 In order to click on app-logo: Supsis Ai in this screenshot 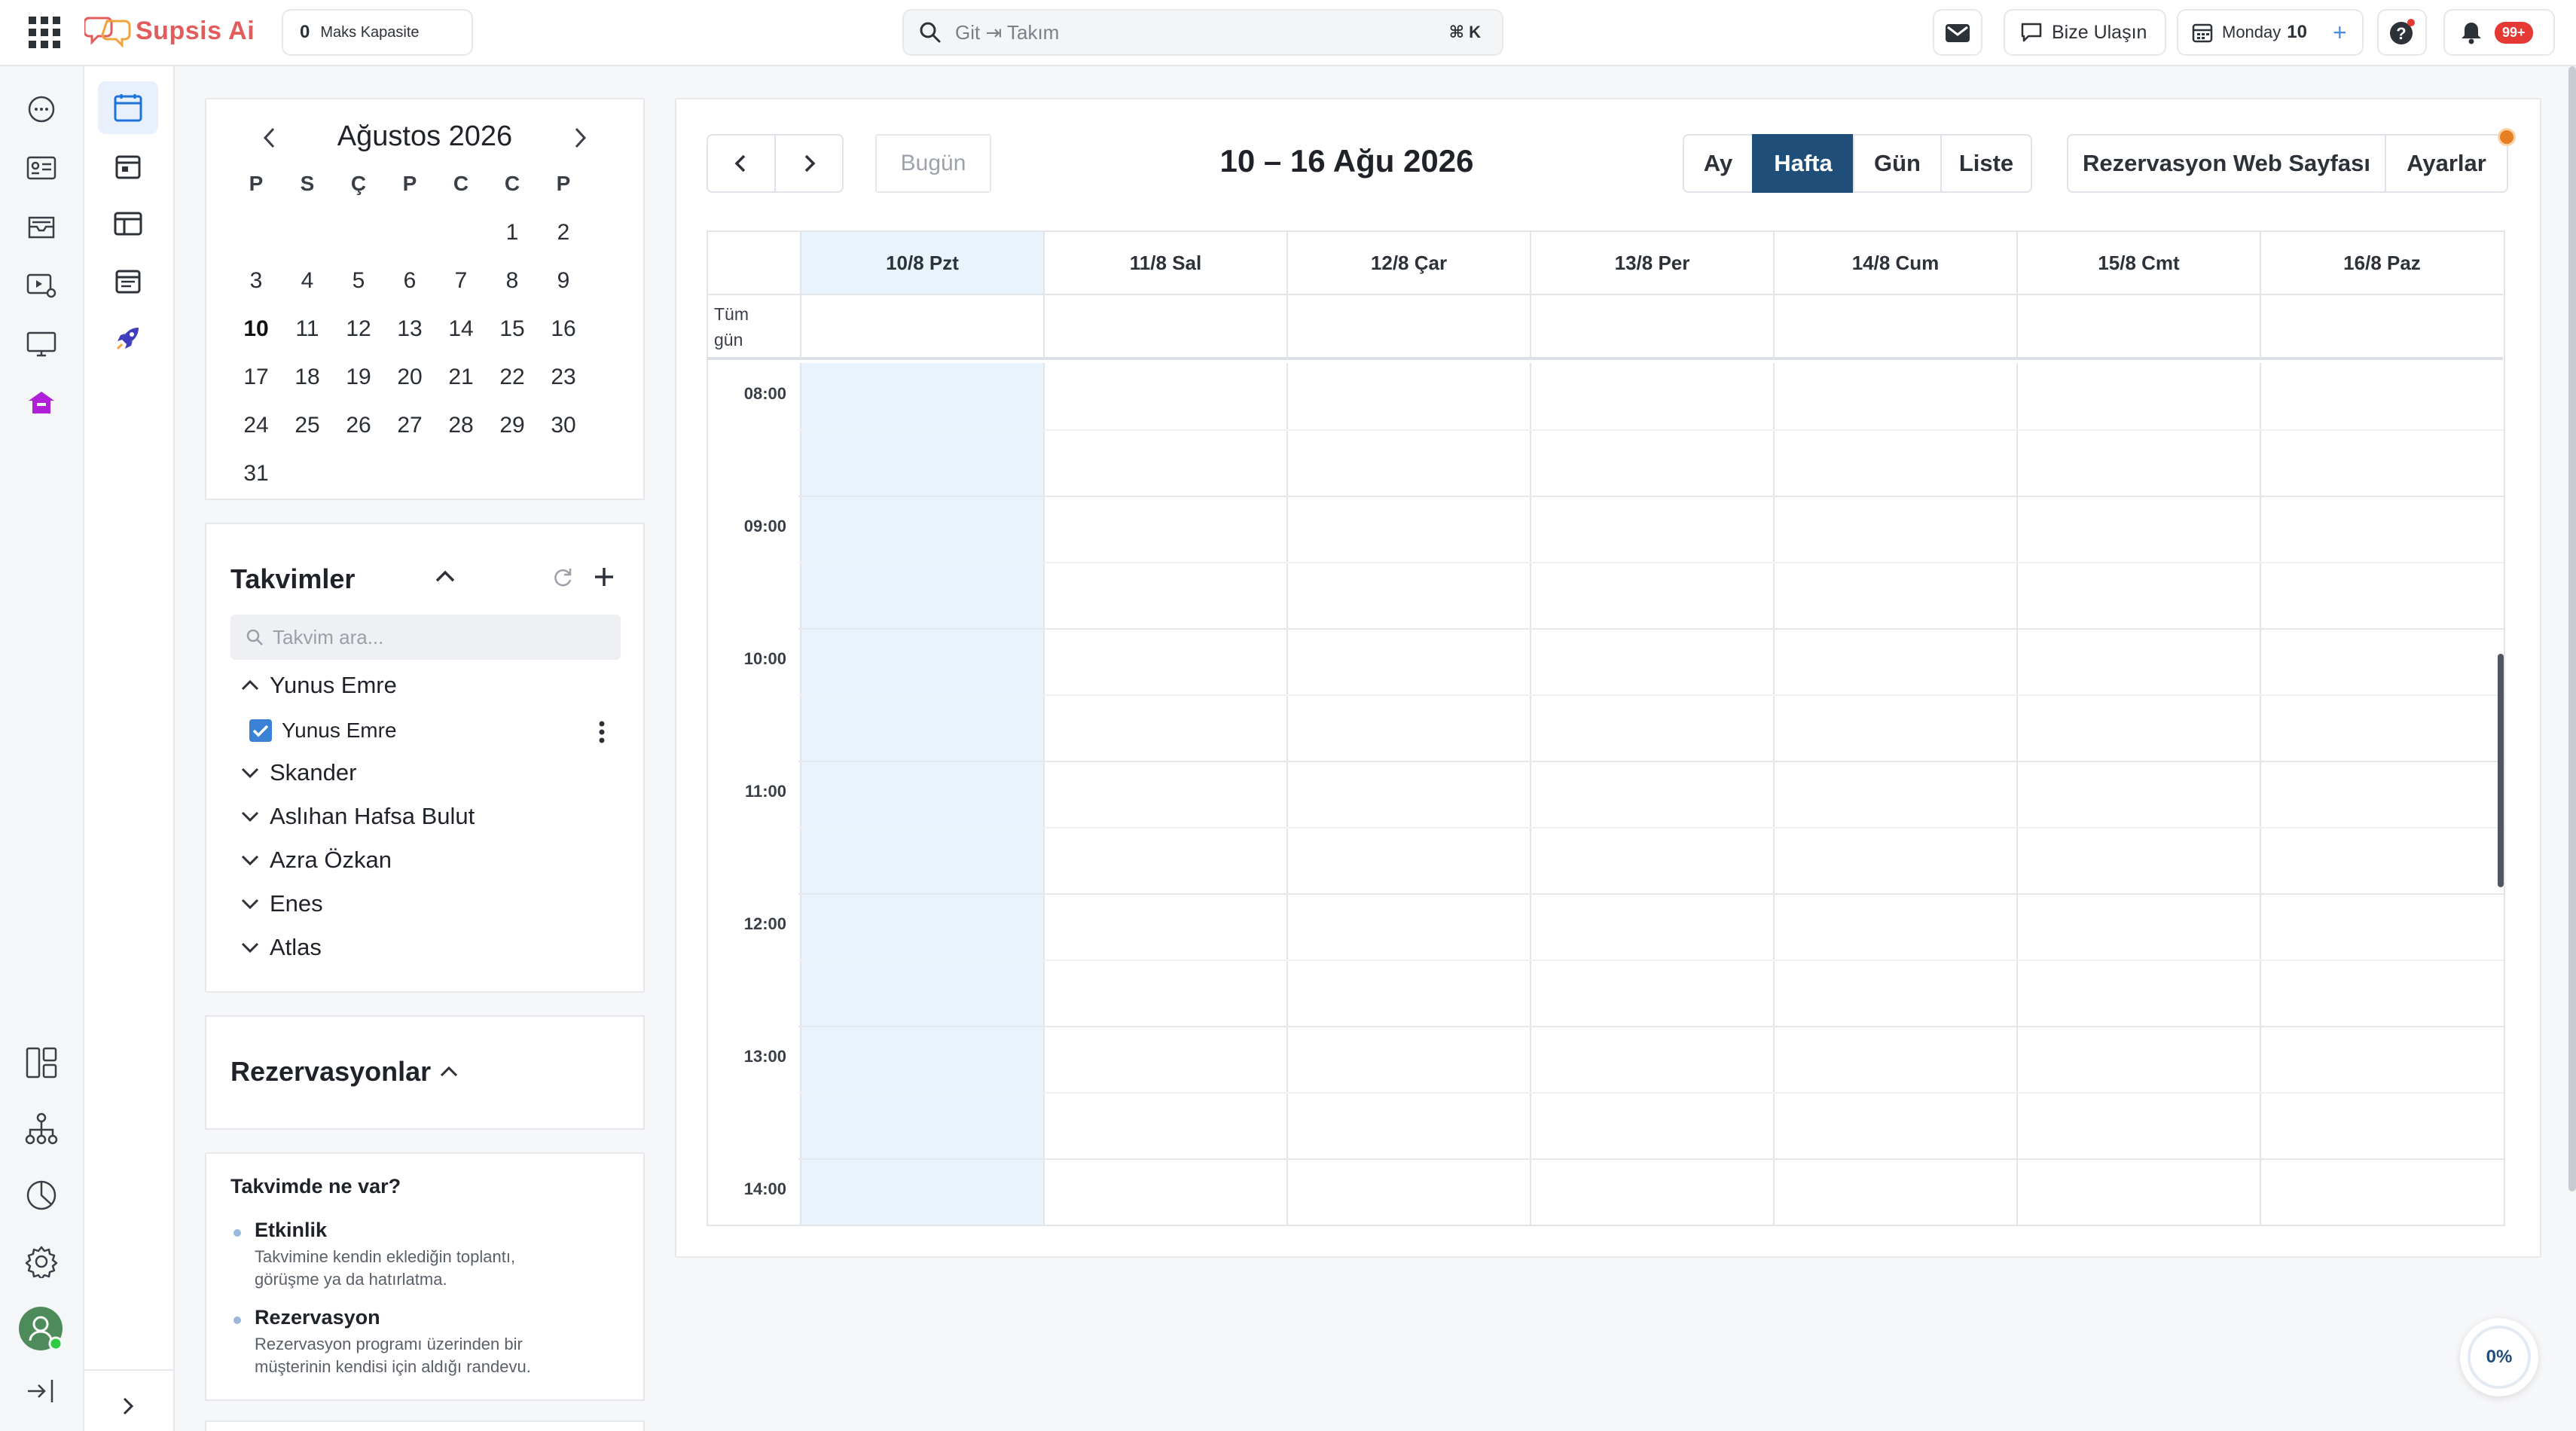, I will do `click(170, 31)`.